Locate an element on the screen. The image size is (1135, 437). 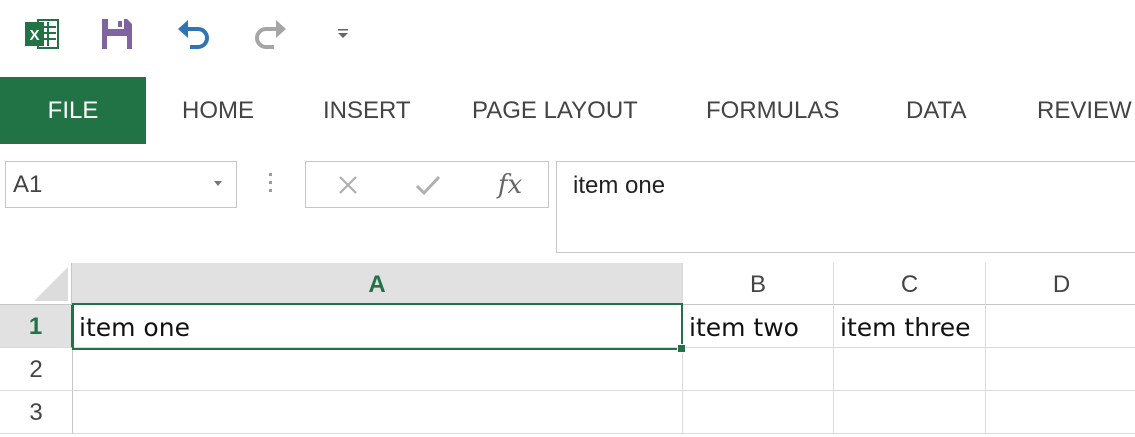
select-all-button is located at coordinates (36, 284).